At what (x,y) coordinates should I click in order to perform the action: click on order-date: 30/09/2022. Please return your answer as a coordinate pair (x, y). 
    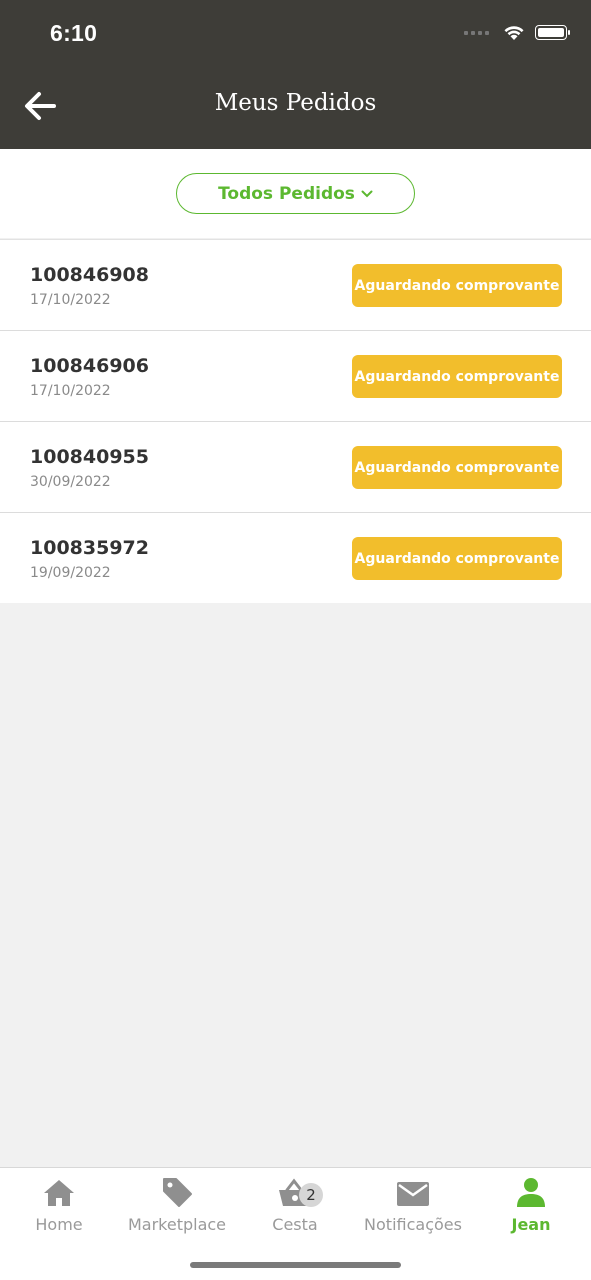
    Looking at the image, I should click on (70, 482).